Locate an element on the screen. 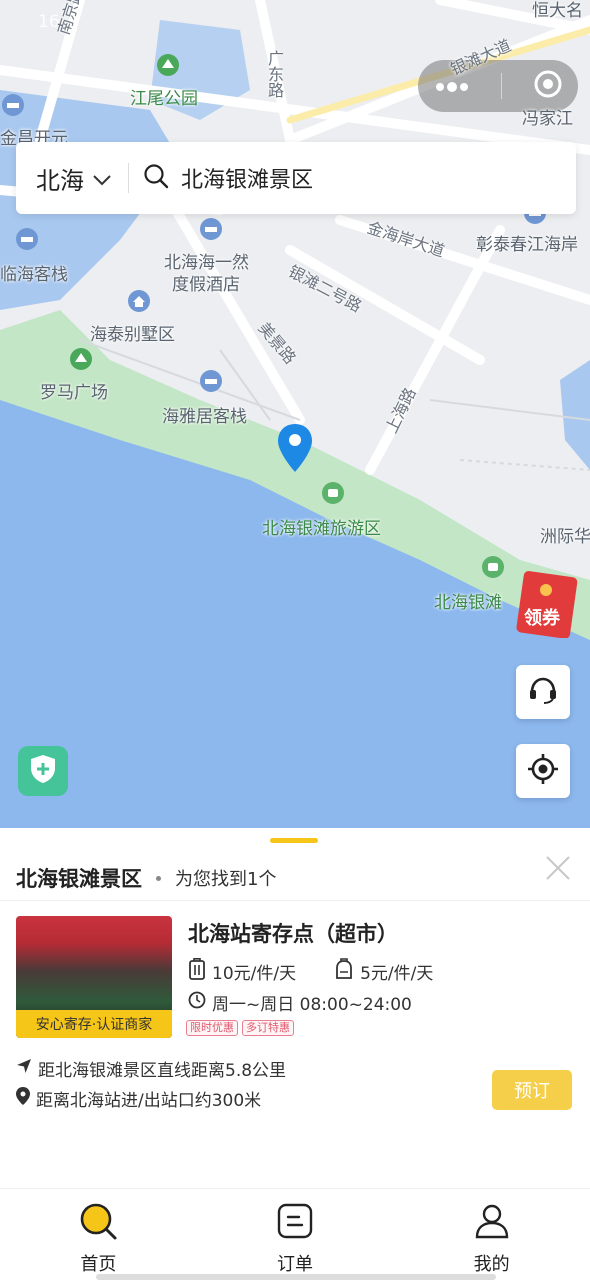 This screenshot has width=590, height=1280. close-icon is located at coordinates (558, 868).